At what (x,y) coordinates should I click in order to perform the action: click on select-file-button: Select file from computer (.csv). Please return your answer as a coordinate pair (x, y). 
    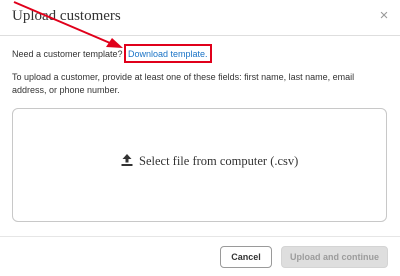
    Looking at the image, I should click on (209, 161).